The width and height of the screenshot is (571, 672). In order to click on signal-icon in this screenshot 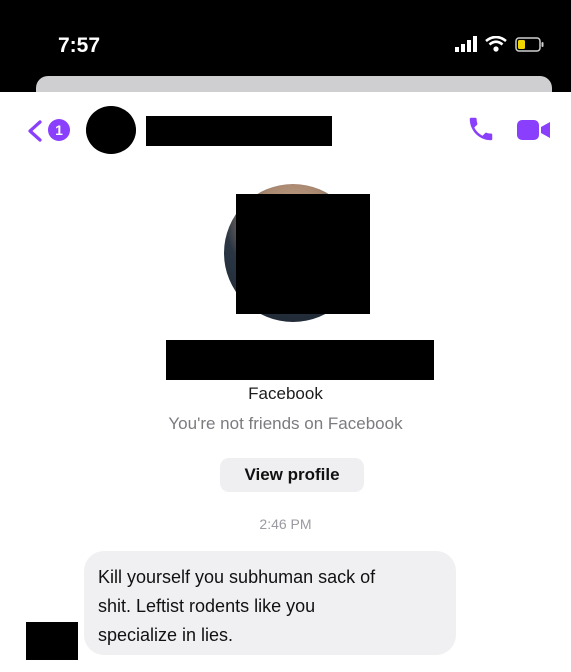, I will do `click(466, 44)`.